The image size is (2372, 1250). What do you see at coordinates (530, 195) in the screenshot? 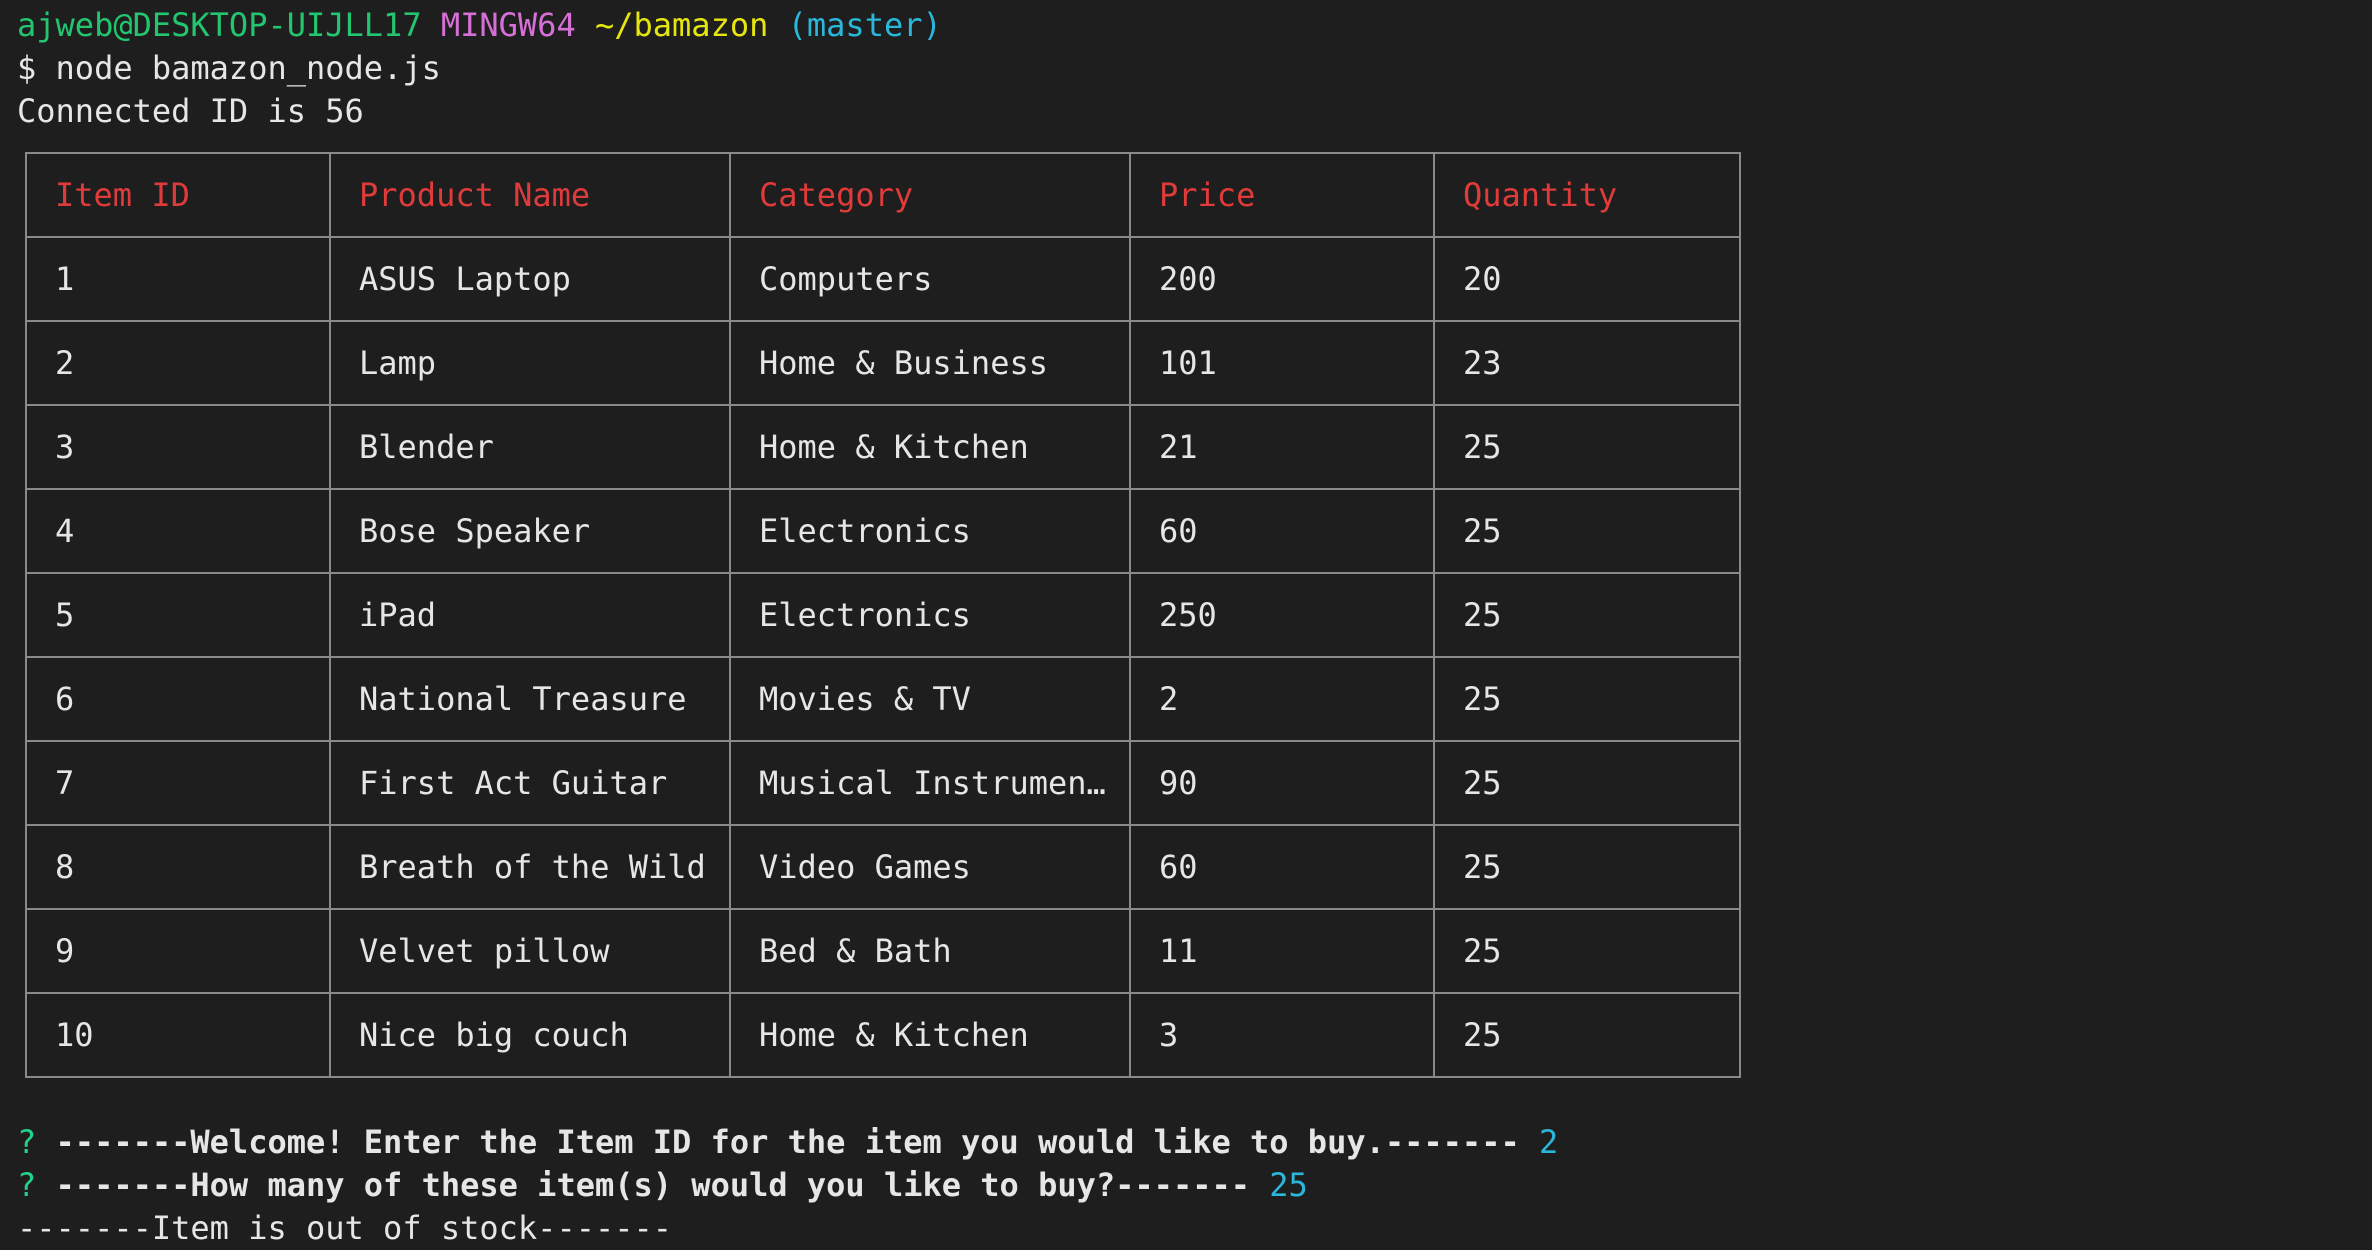
I see `header-product-name: Product Name` at bounding box center [530, 195].